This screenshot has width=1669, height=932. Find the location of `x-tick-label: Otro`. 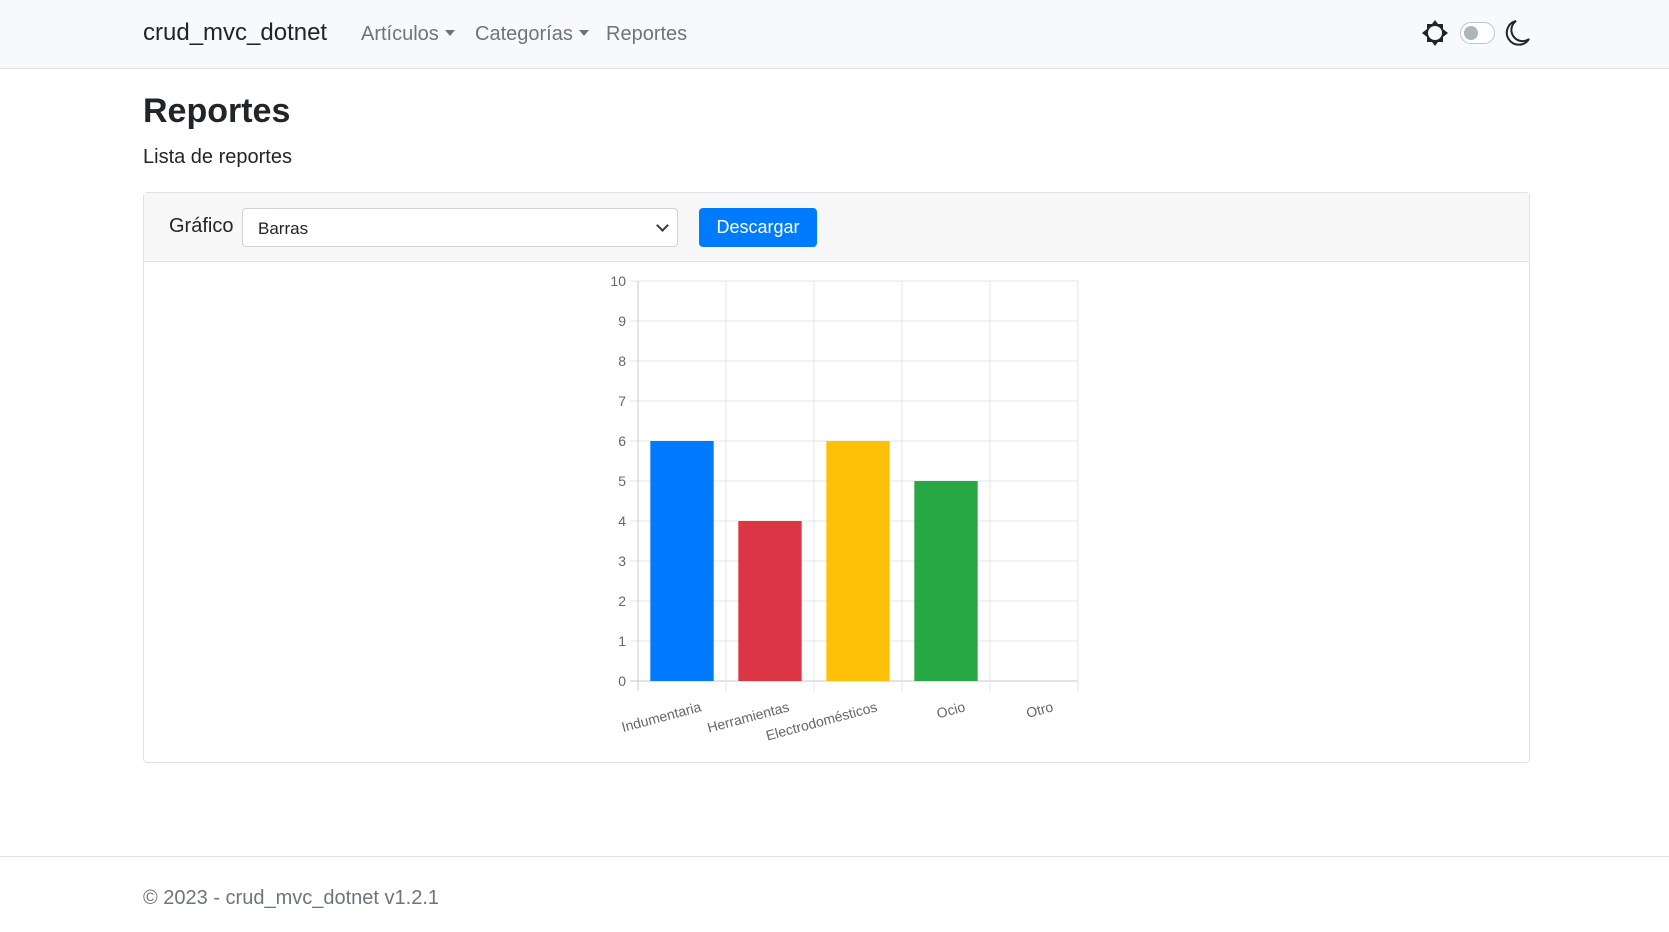

x-tick-label: Otro is located at coordinates (1039, 709).